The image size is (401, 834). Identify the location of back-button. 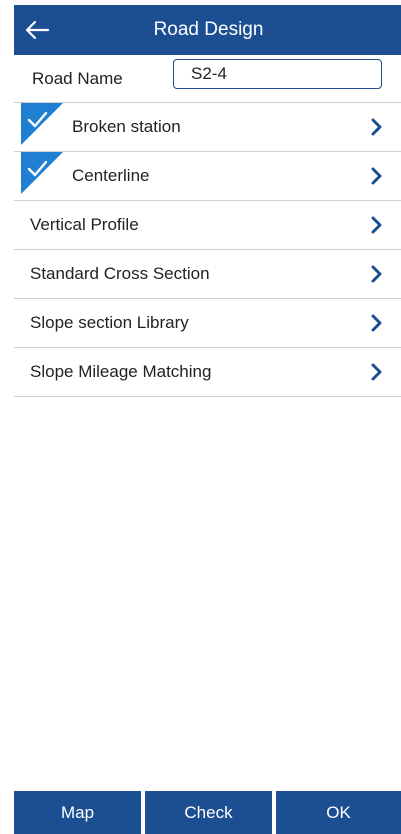
(37, 30).